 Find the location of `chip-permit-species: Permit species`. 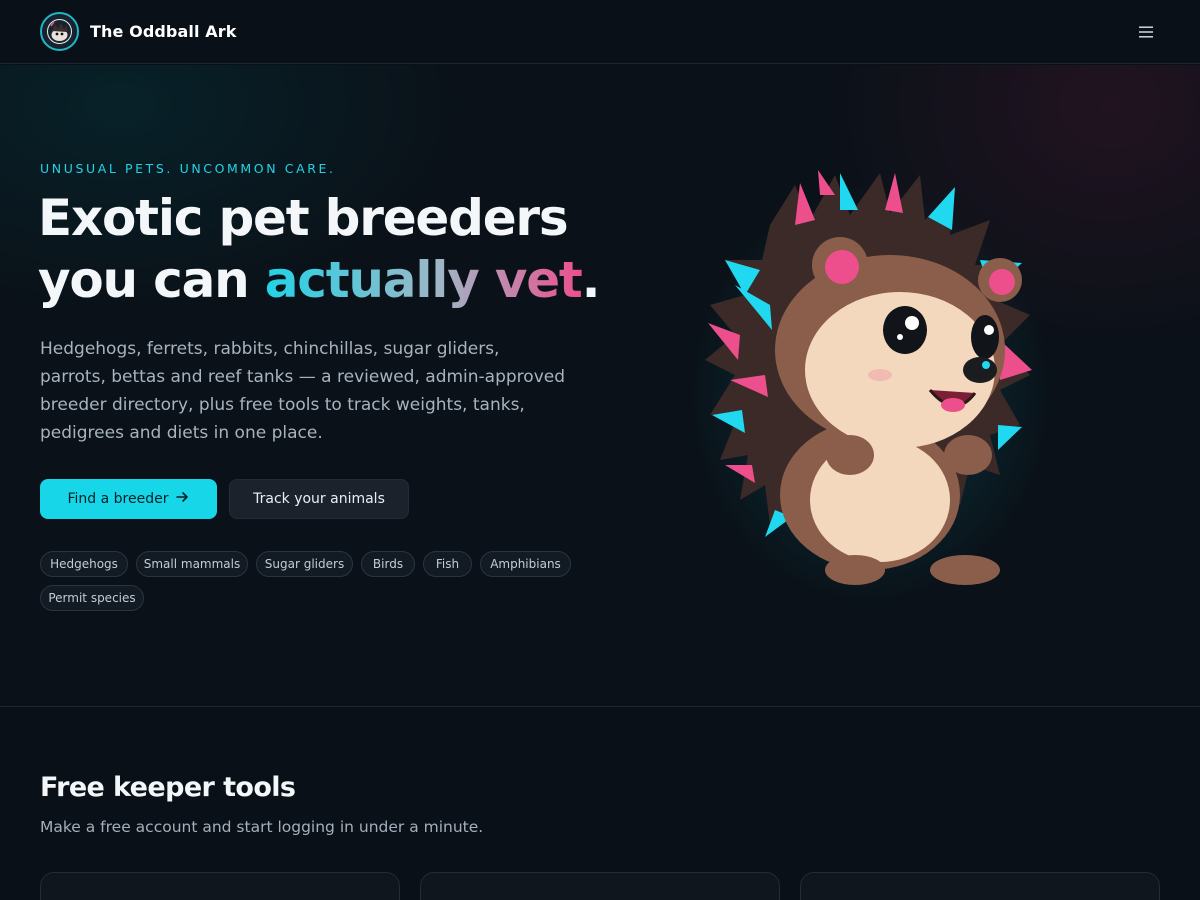

chip-permit-species: Permit species is located at coordinates (92, 598).